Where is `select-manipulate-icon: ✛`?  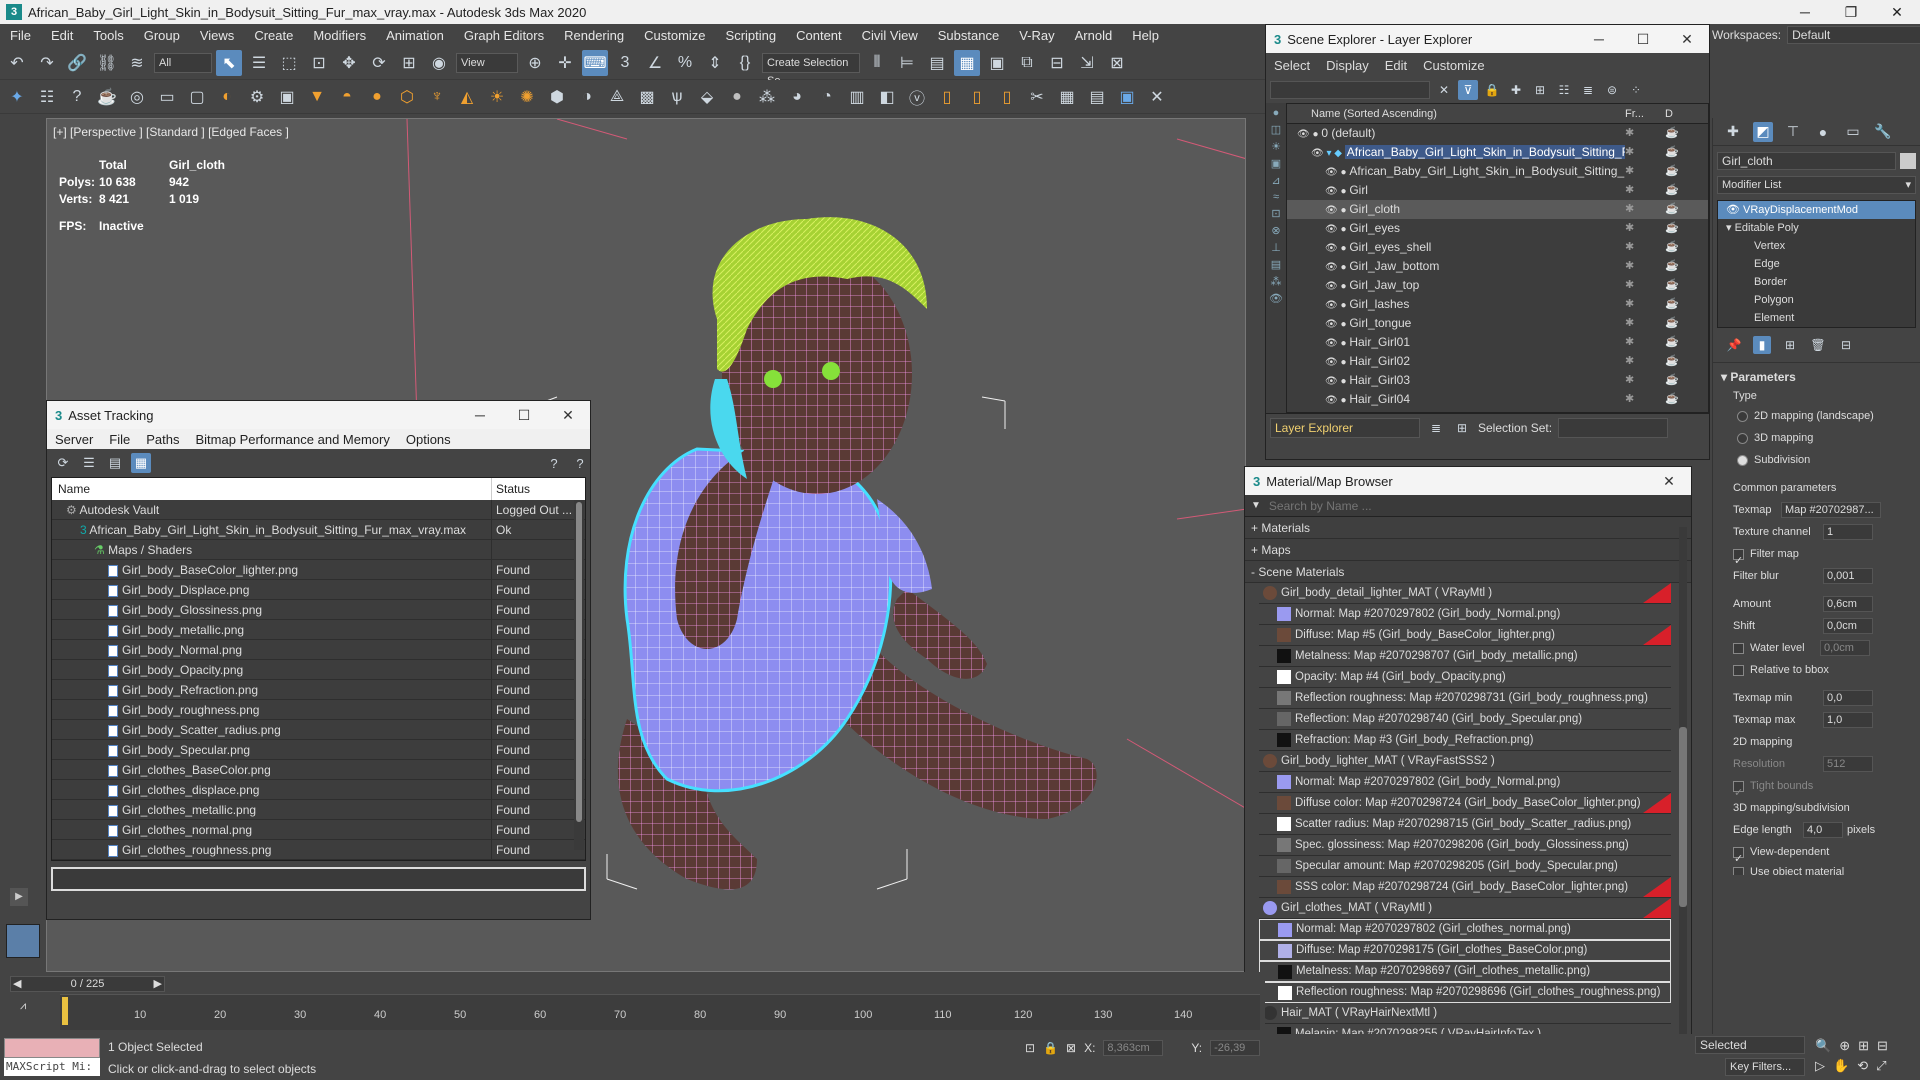 select-manipulate-icon: ✛ is located at coordinates (565, 63).